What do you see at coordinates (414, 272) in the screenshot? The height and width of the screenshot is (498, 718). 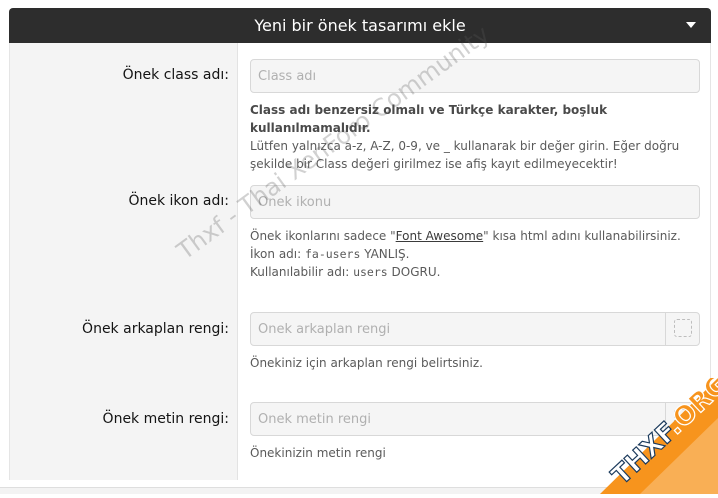 I see `icon-right-suffix: DOGRU.` at bounding box center [414, 272].